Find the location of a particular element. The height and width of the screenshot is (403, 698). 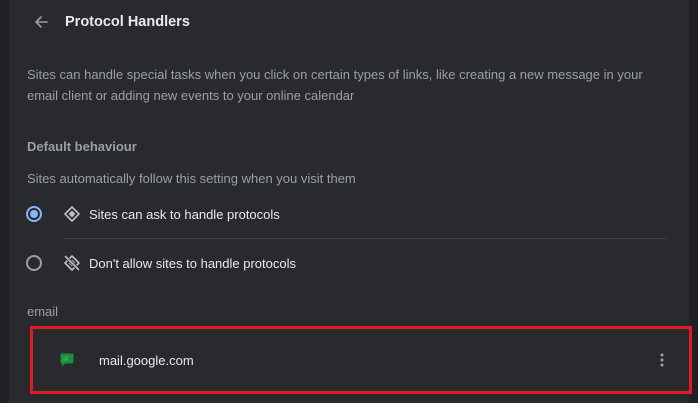

protocol-handler-off-icon is located at coordinates (72, 263).